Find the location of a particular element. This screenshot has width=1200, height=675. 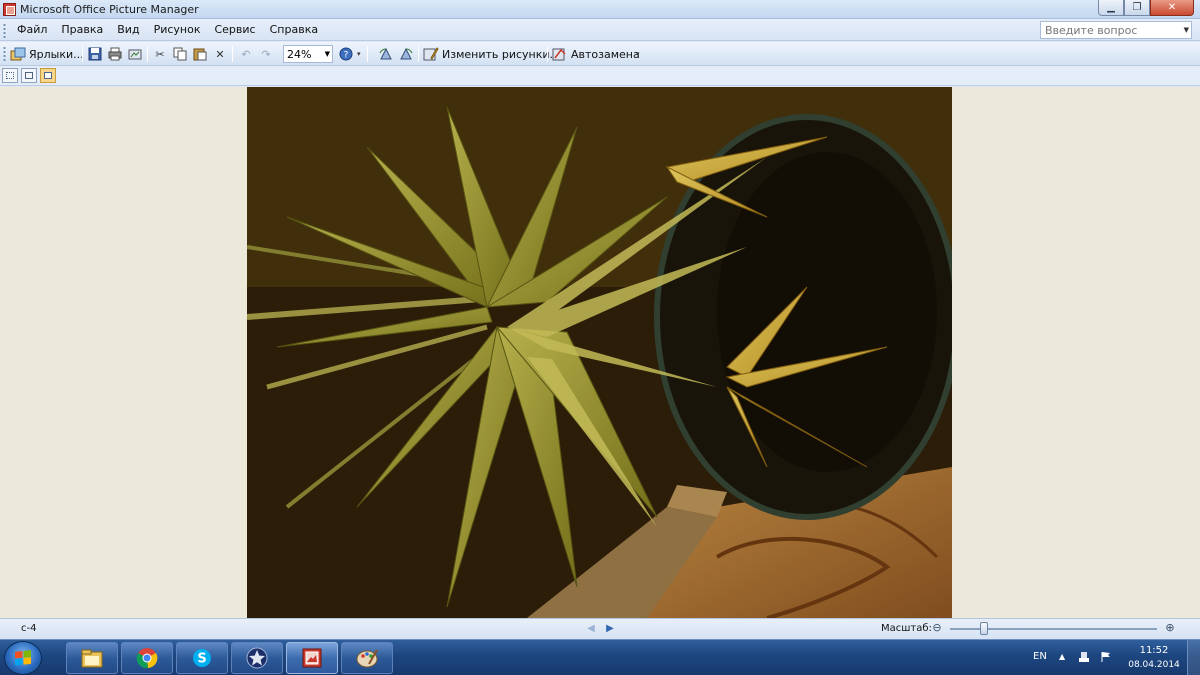

toolbar-grip-handle is located at coordinates (4, 54).